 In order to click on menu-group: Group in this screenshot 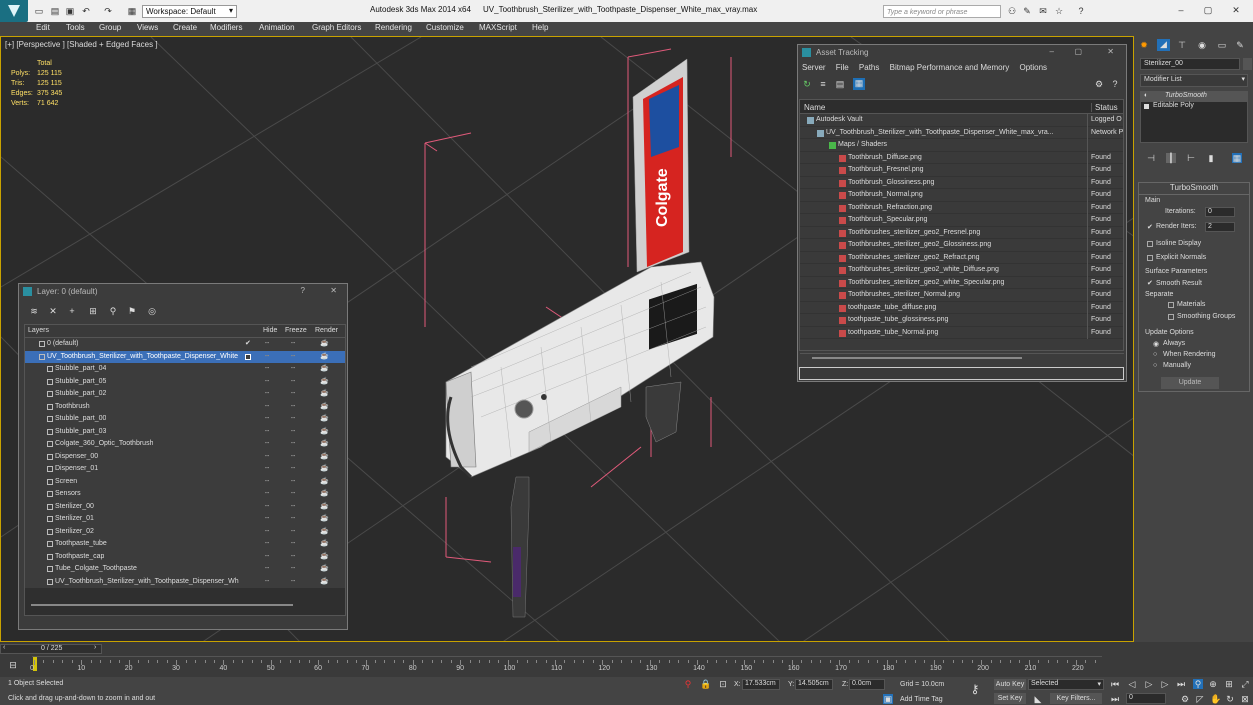, I will do `click(110, 27)`.